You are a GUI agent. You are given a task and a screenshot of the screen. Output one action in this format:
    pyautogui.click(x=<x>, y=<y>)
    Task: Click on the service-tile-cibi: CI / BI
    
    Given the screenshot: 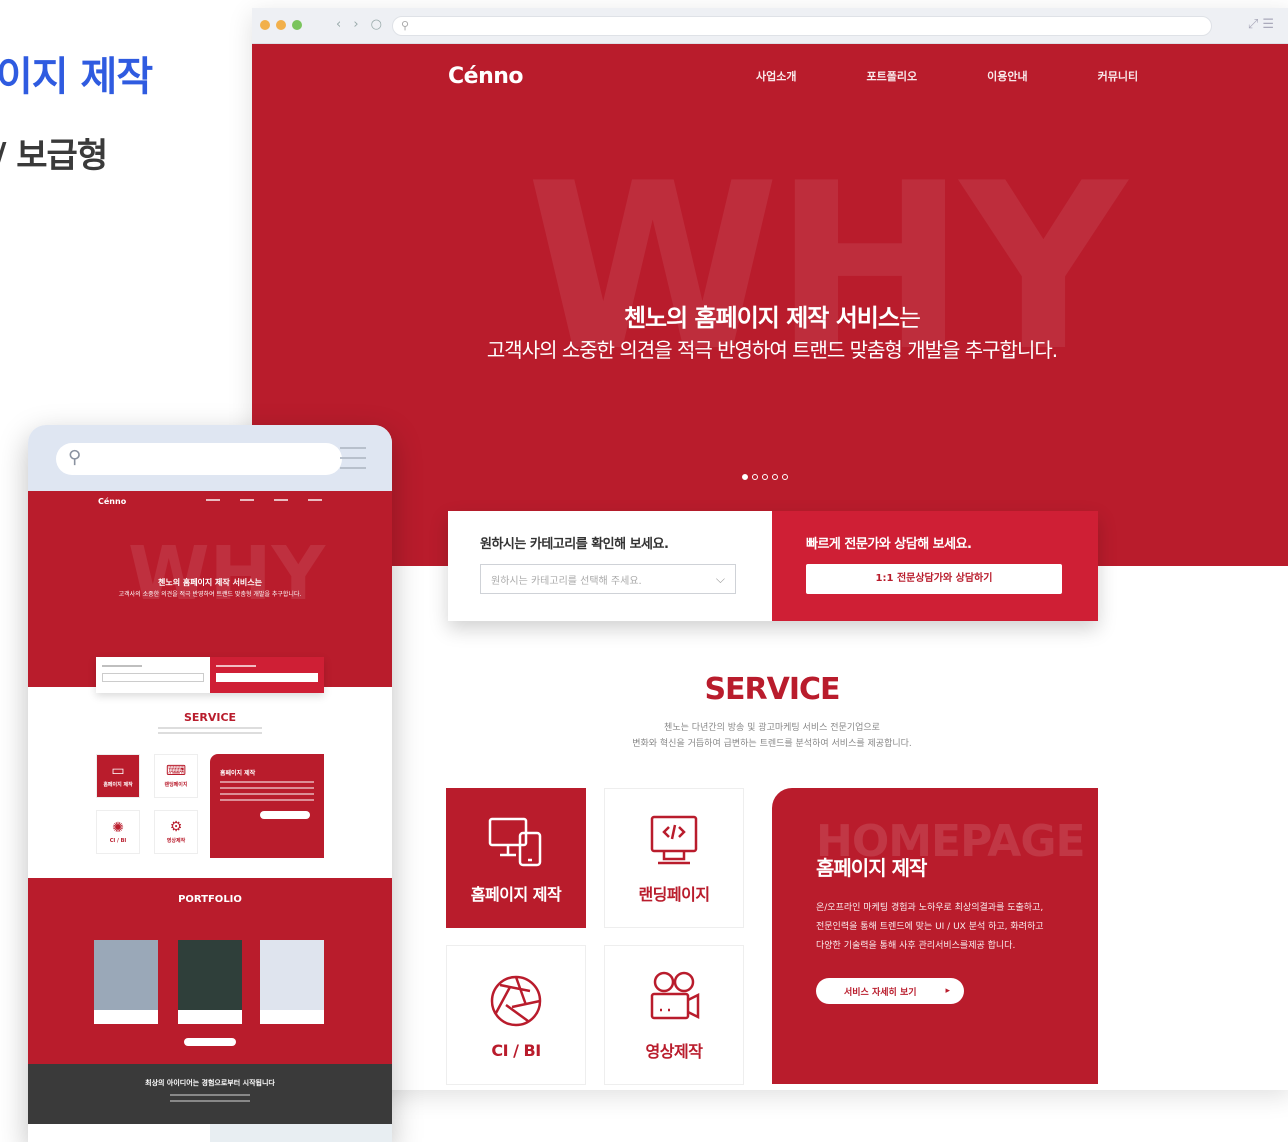 What is the action you would take?
    pyautogui.click(x=516, y=1015)
    